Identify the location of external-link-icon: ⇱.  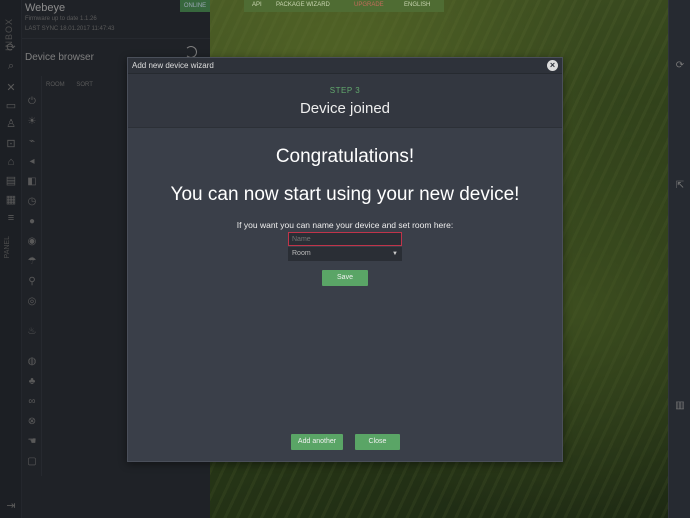
(680, 186).